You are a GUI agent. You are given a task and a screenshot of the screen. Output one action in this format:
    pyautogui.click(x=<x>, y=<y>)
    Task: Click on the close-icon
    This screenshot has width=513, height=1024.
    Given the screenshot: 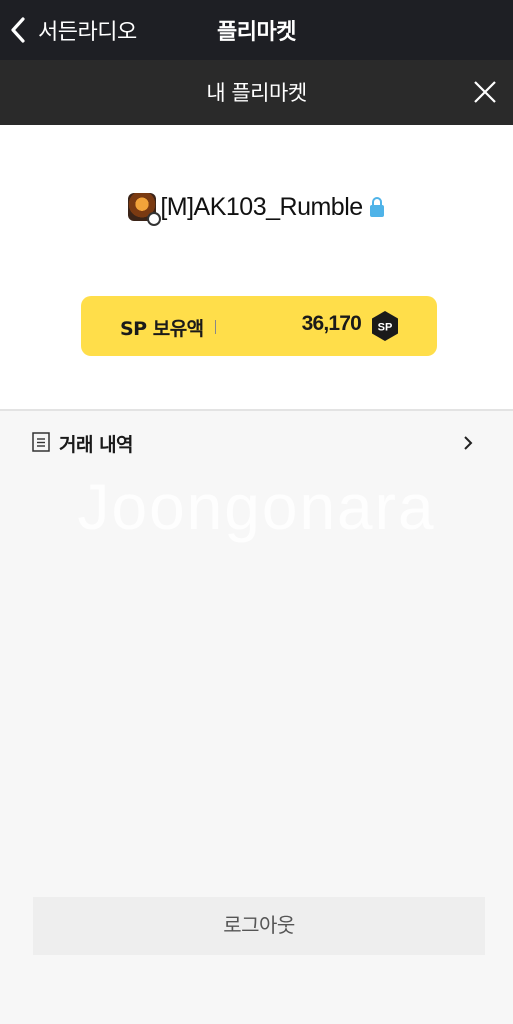 What is the action you would take?
    pyautogui.click(x=485, y=92)
    